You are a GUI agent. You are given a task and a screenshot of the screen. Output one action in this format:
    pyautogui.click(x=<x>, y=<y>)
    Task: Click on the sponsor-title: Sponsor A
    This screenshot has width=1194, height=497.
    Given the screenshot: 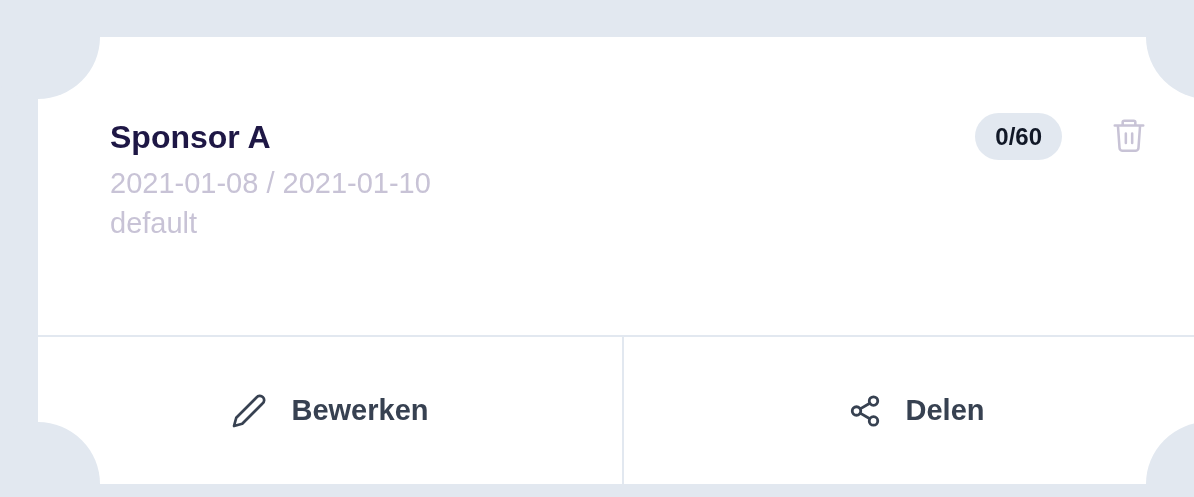 What is the action you would take?
    pyautogui.click(x=191, y=137)
    